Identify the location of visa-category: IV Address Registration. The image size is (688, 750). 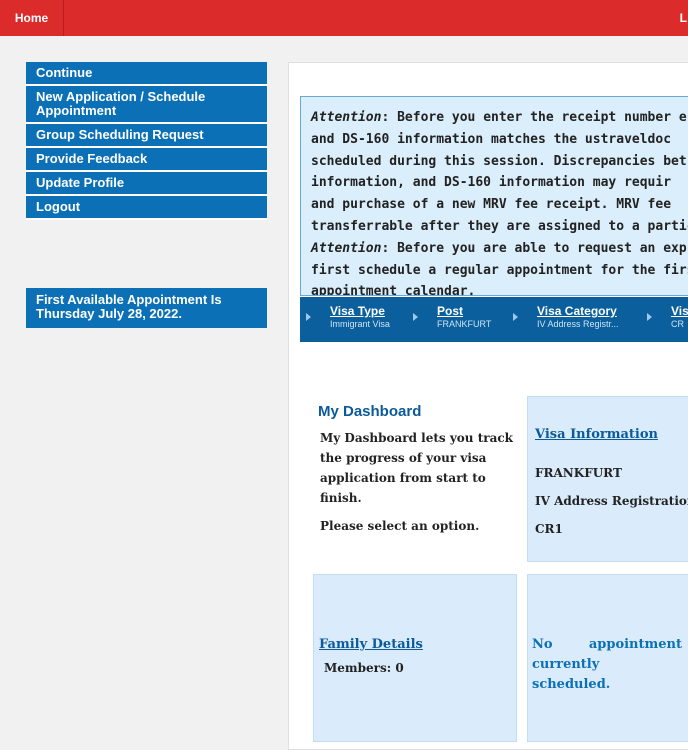
(611, 501).